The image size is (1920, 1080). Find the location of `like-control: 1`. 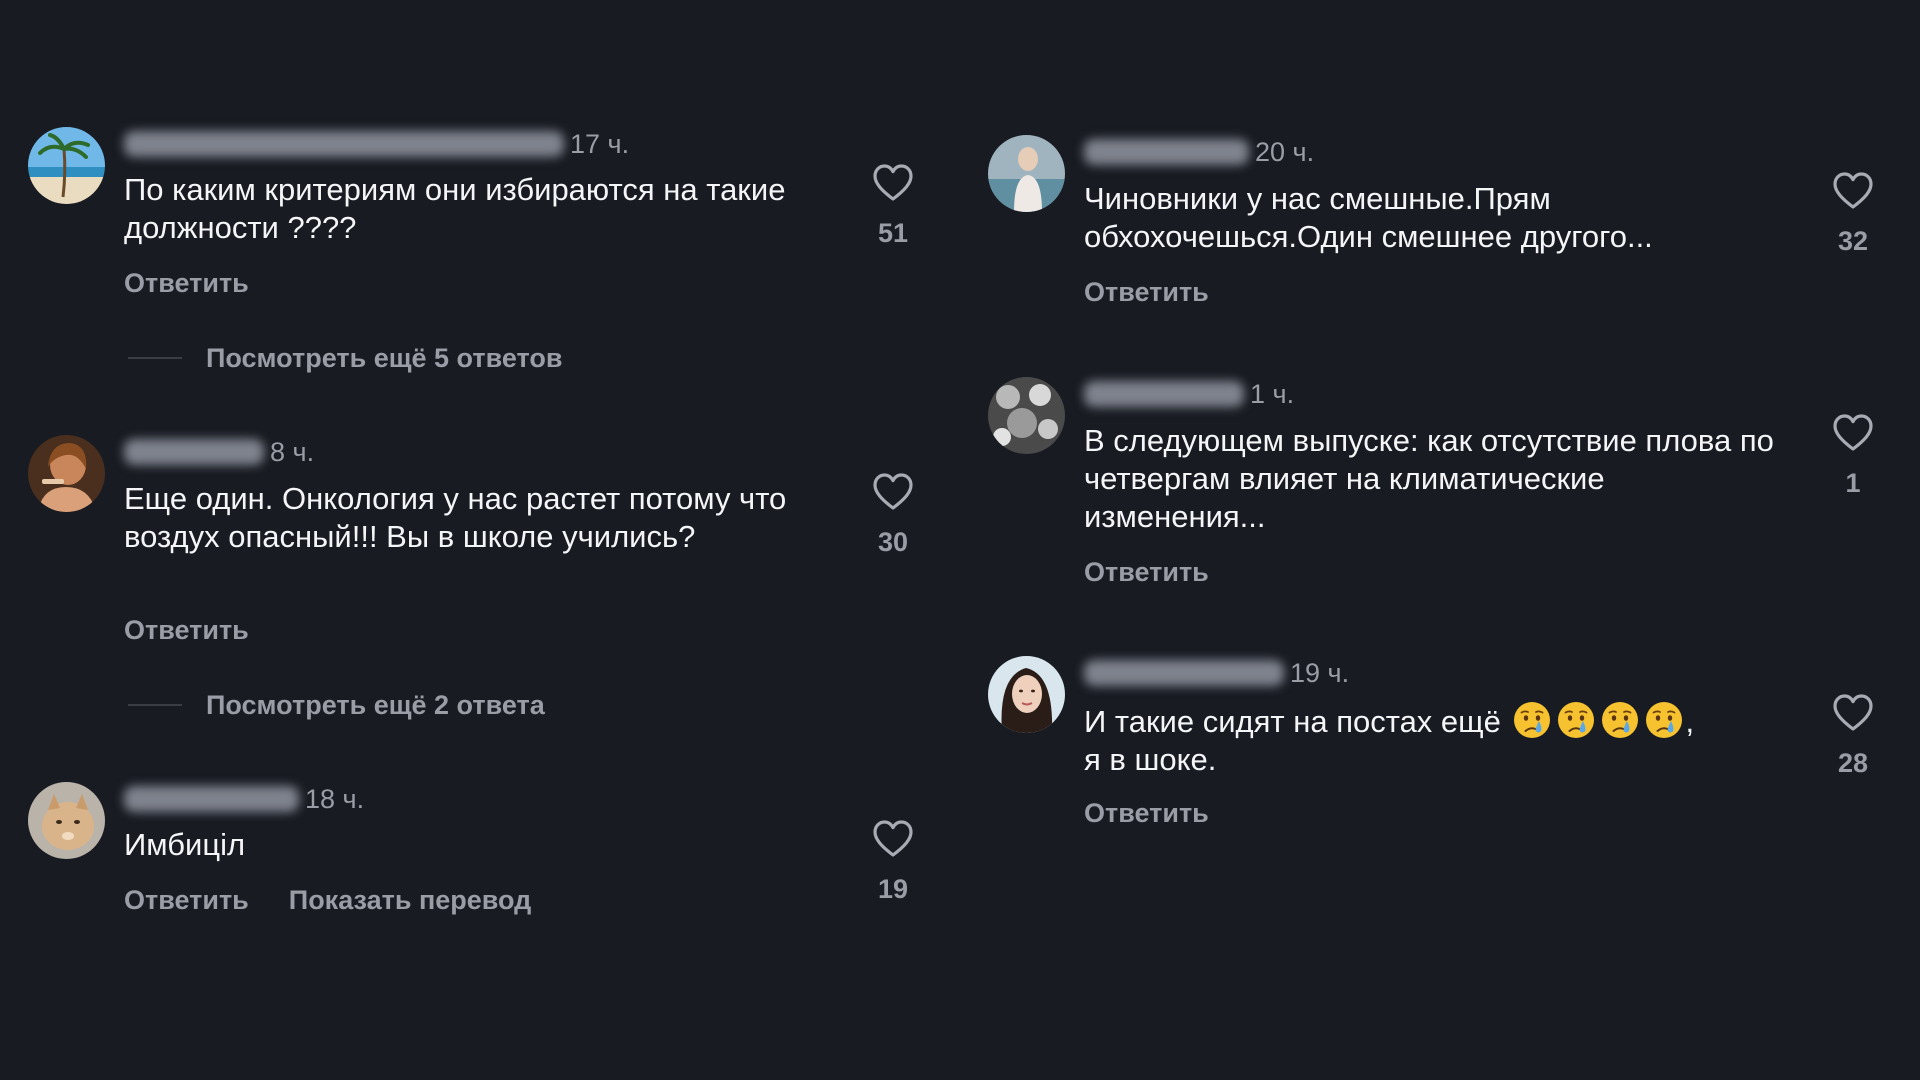

like-control: 1 is located at coordinates (1853, 456).